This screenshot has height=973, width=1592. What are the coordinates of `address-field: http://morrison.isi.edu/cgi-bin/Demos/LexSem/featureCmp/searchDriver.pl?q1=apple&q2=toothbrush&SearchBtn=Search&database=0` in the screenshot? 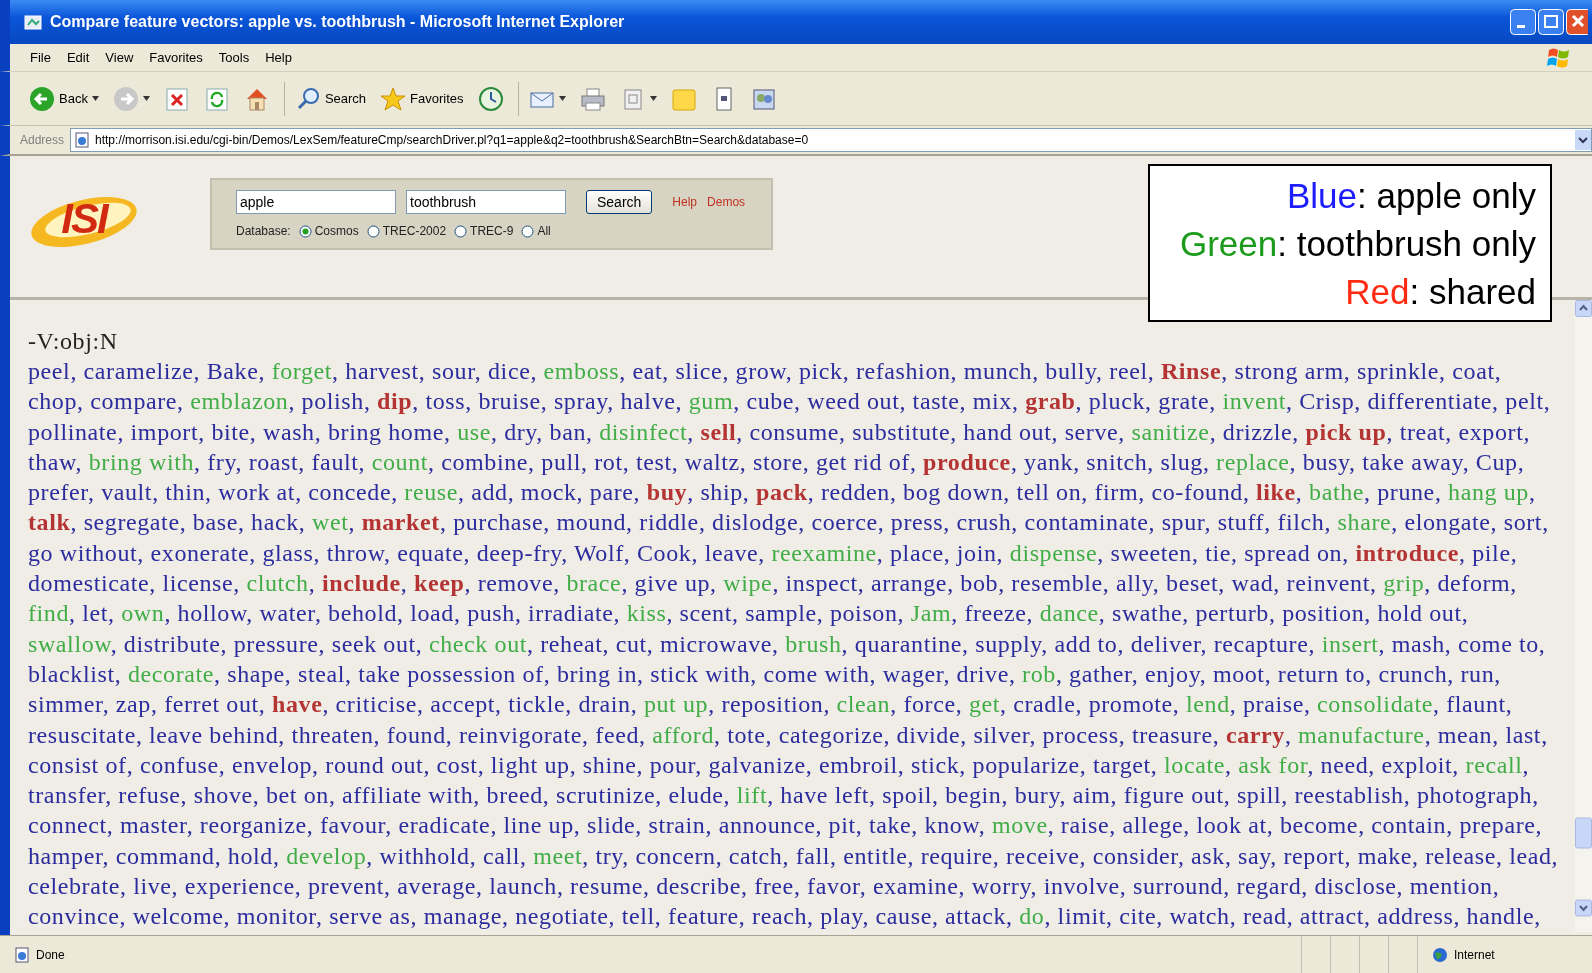 It's located at (831, 140).